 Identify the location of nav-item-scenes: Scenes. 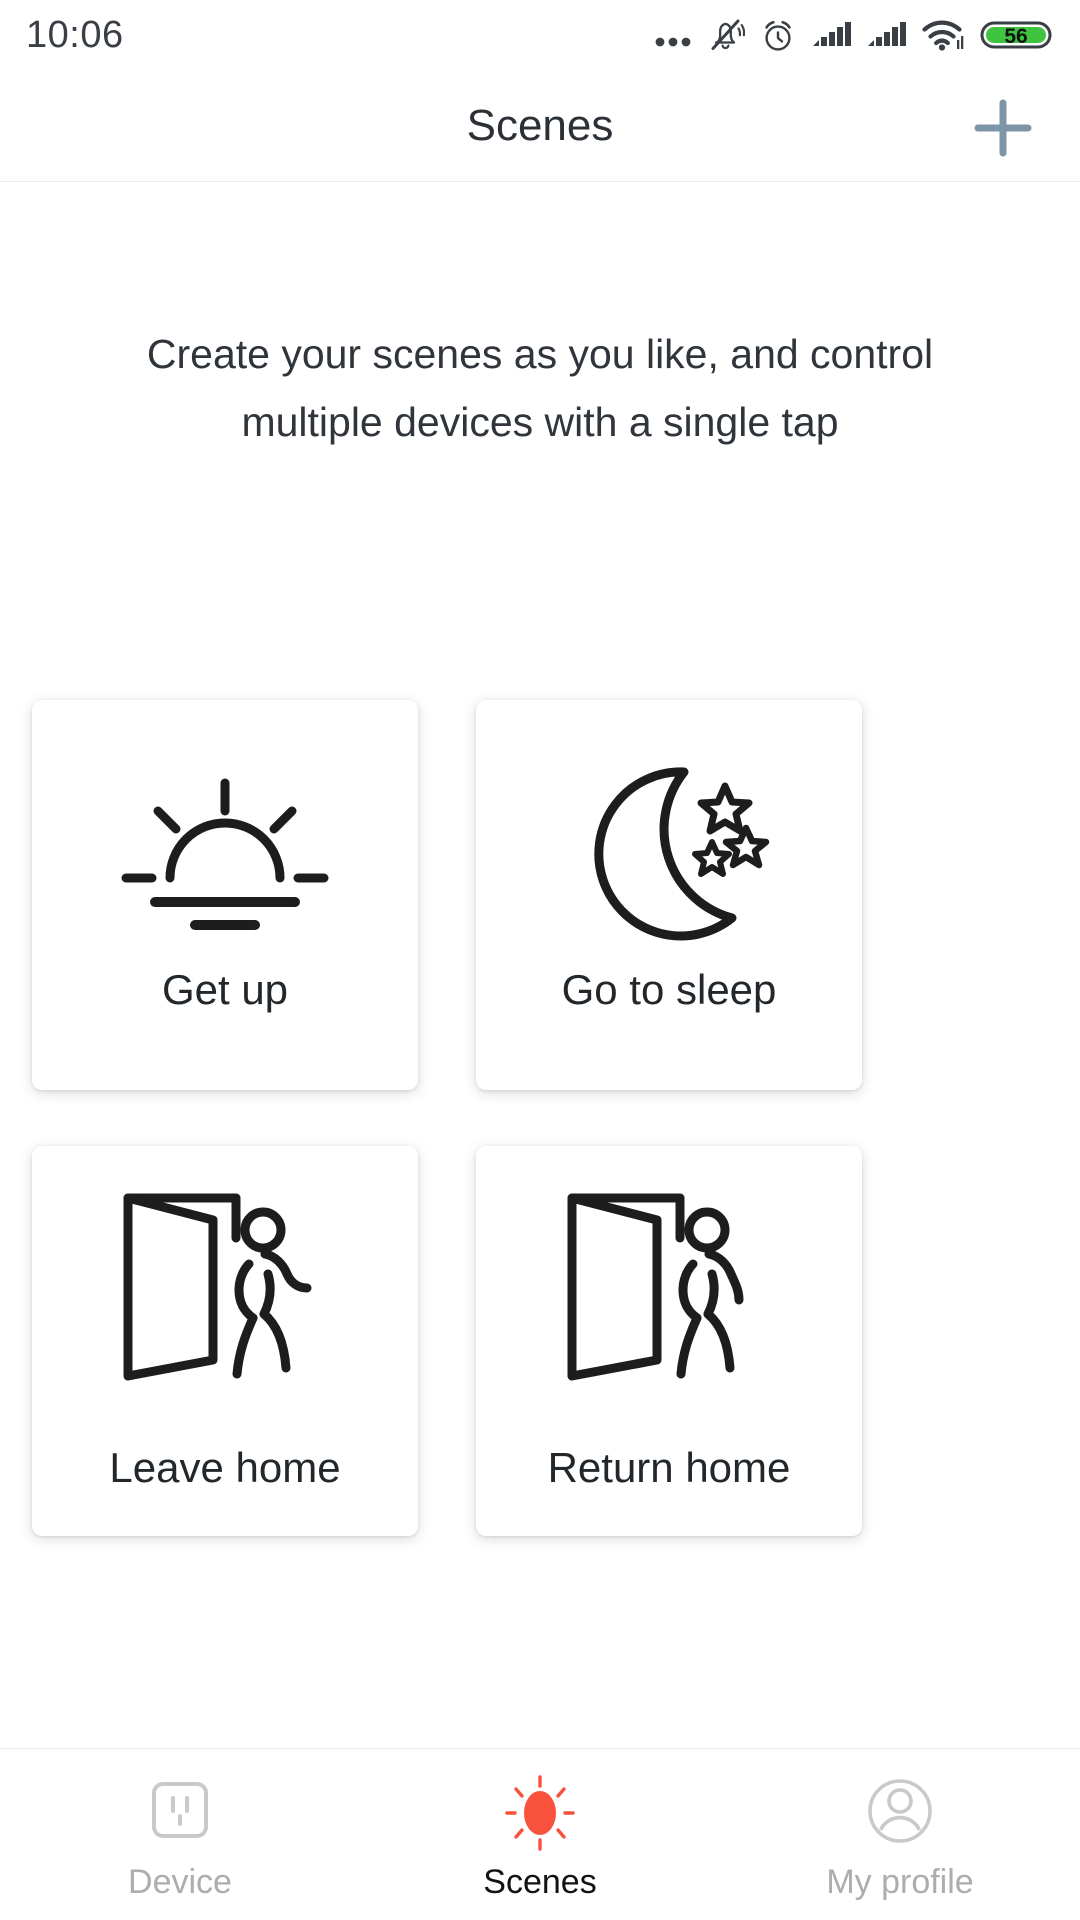
(540, 1834).